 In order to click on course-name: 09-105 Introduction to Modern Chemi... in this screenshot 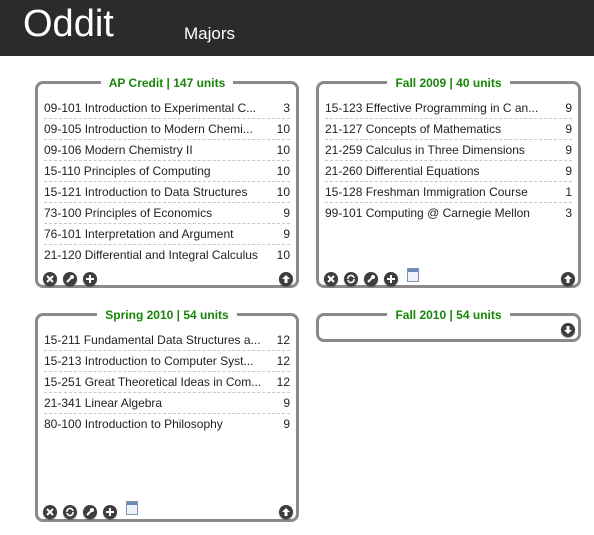, I will do `click(148, 129)`.